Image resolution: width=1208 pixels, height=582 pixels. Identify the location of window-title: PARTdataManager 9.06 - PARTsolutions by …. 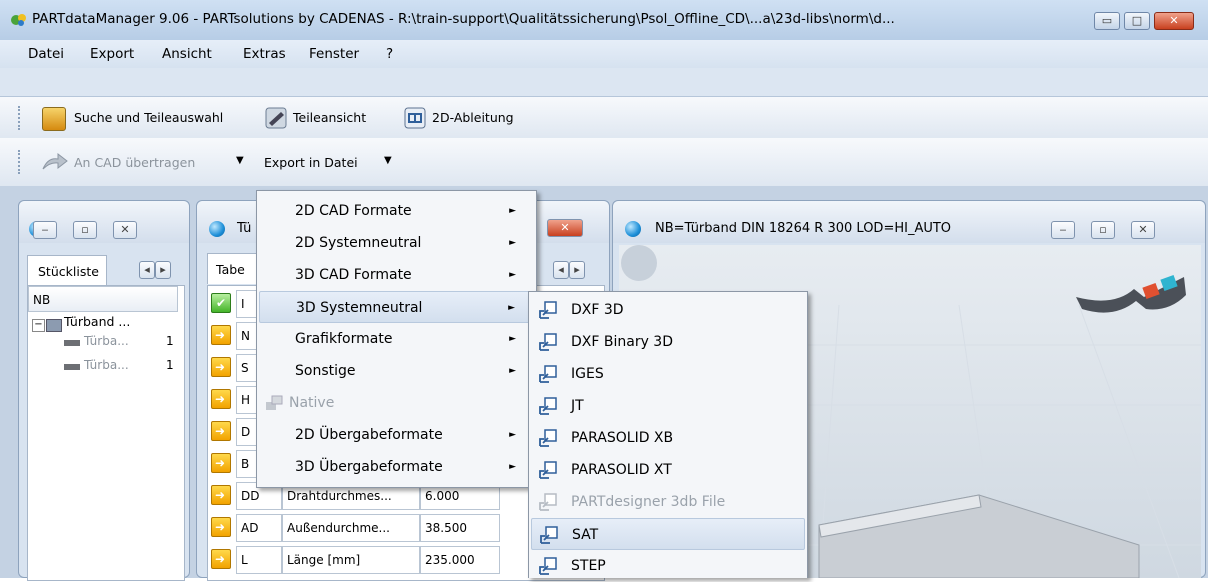
(463, 19).